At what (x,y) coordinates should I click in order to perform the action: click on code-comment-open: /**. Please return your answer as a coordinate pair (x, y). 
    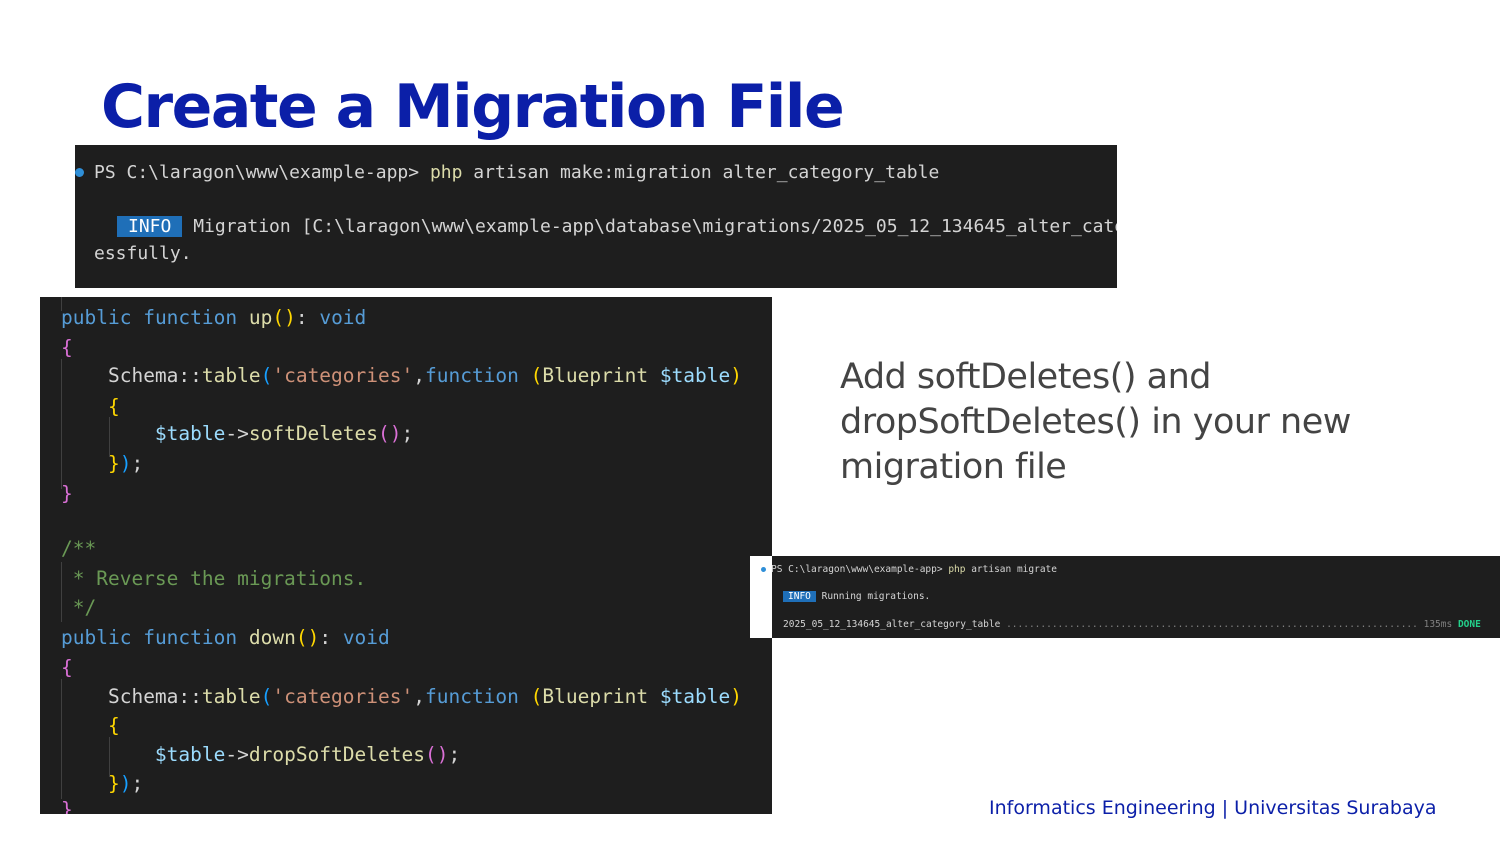
    Looking at the image, I should click on (79, 548).